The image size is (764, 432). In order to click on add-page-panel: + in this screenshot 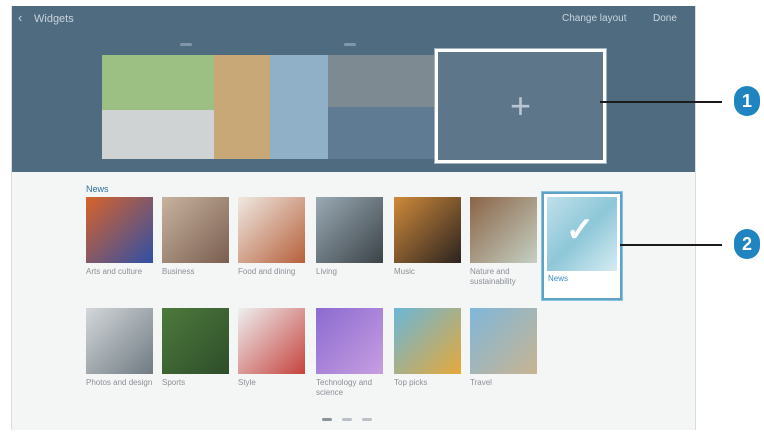, I will do `click(520, 106)`.